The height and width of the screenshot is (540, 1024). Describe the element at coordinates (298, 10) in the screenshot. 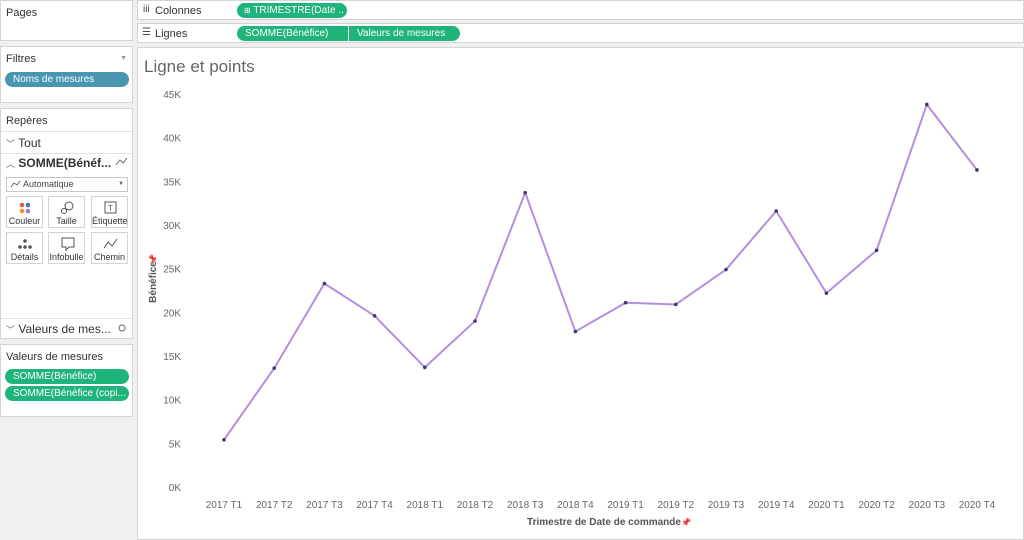

I see `columns-pill-label: TRIMESTRE(Date ..` at that location.